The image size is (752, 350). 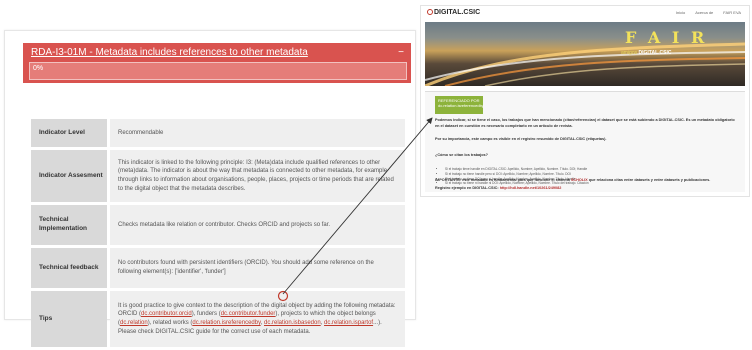 What do you see at coordinates (134, 323) in the screenshot?
I see `link-relation: dc.relation` at bounding box center [134, 323].